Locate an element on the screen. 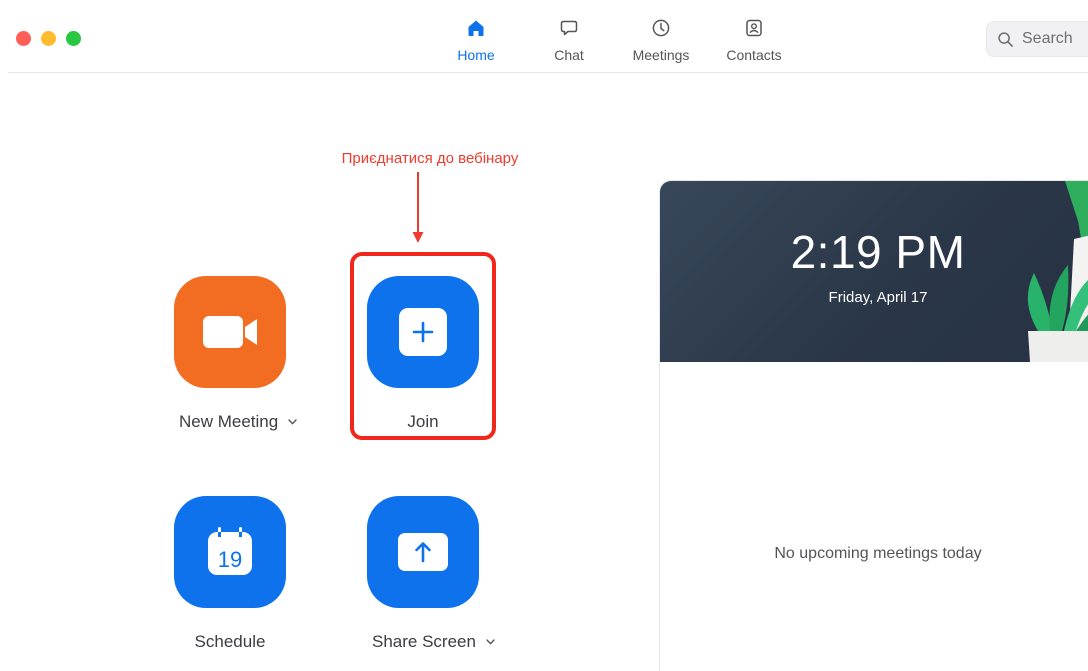 The image size is (1088, 671). tab-chat-label: Chat is located at coordinates (569, 55).